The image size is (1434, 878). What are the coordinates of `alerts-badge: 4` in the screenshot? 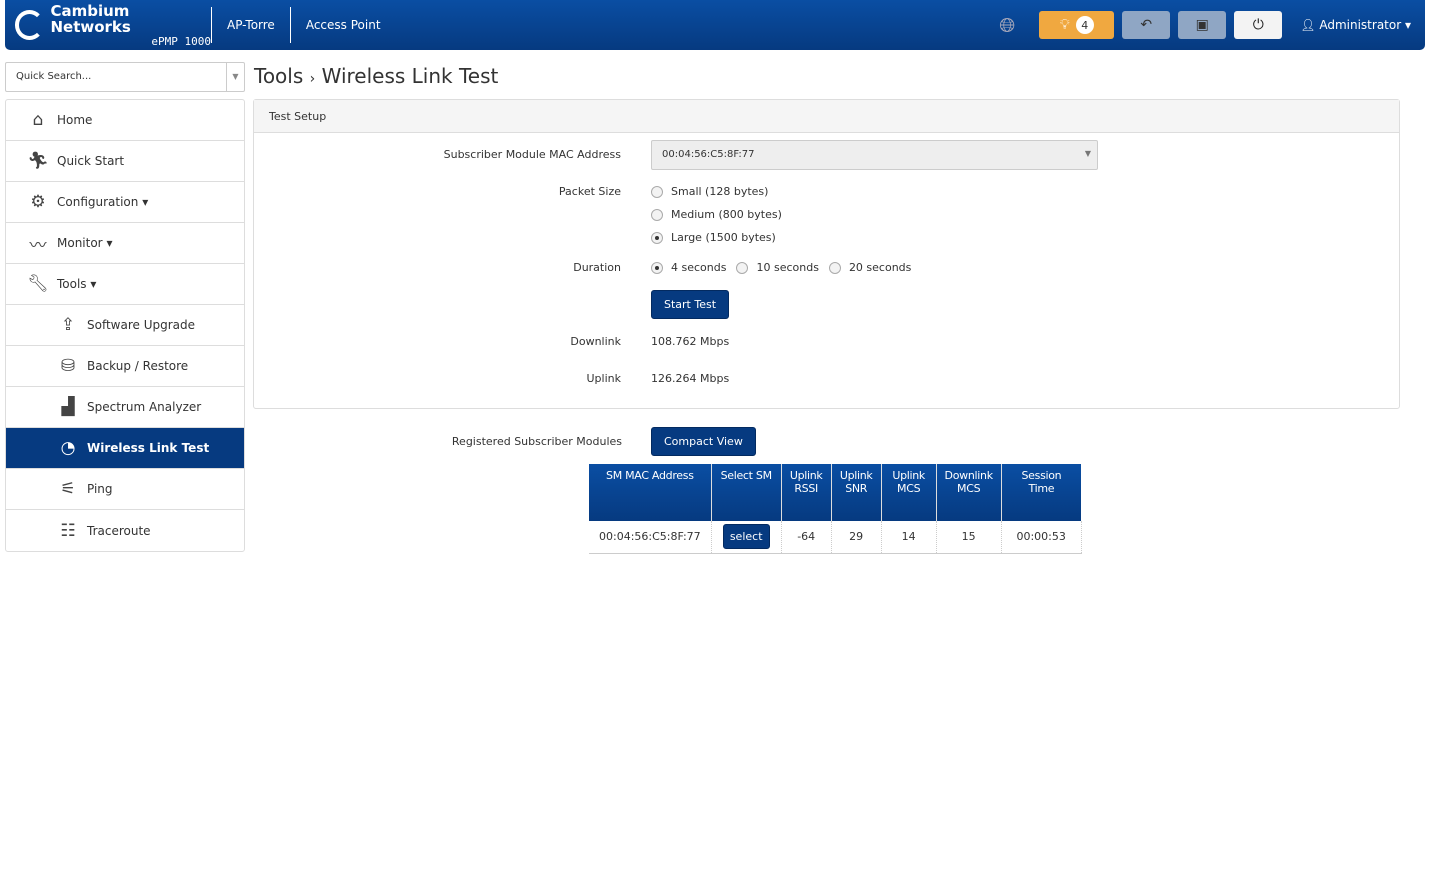 It's located at (1084, 25).